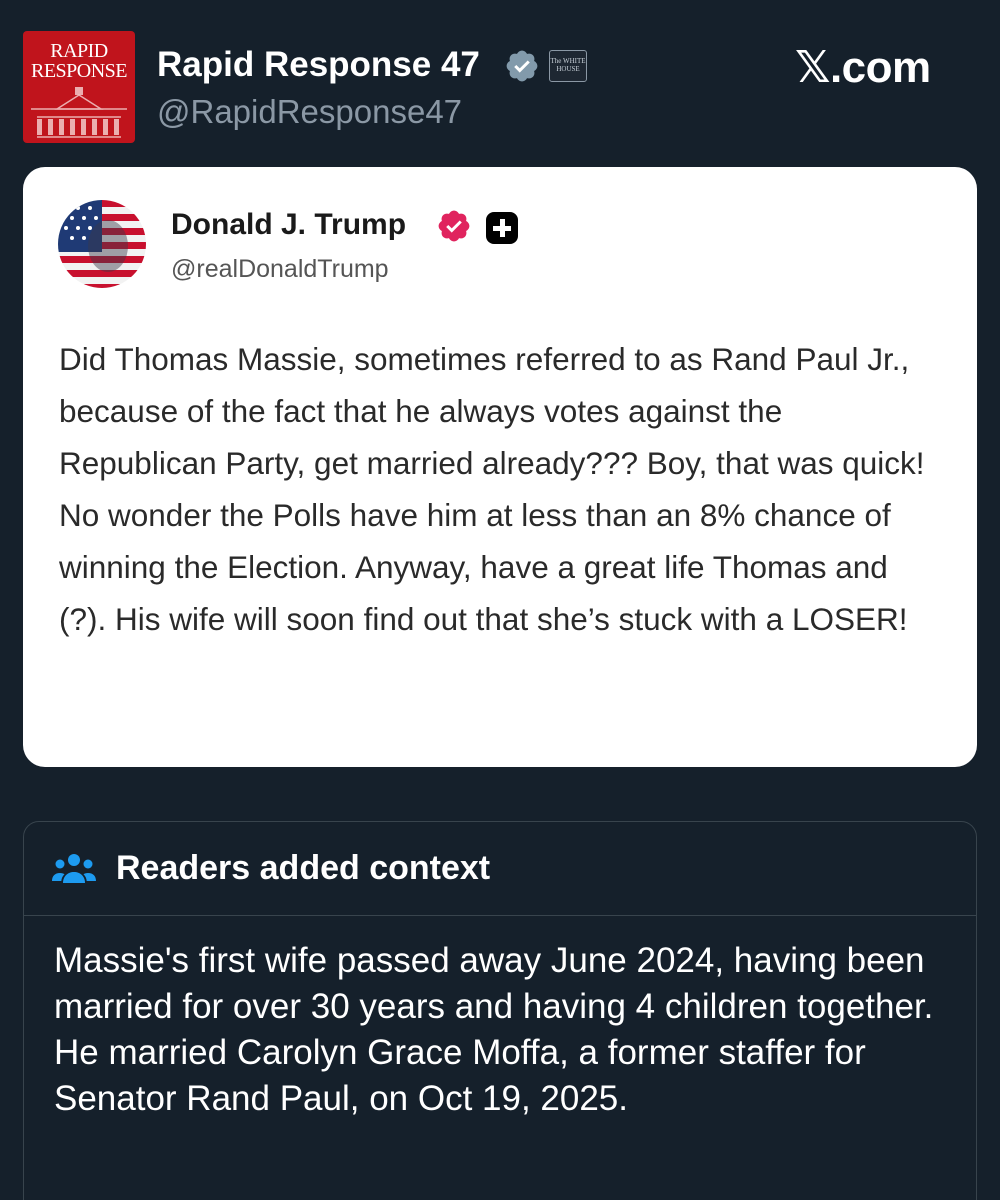  I want to click on people-icon, so click(74, 868).